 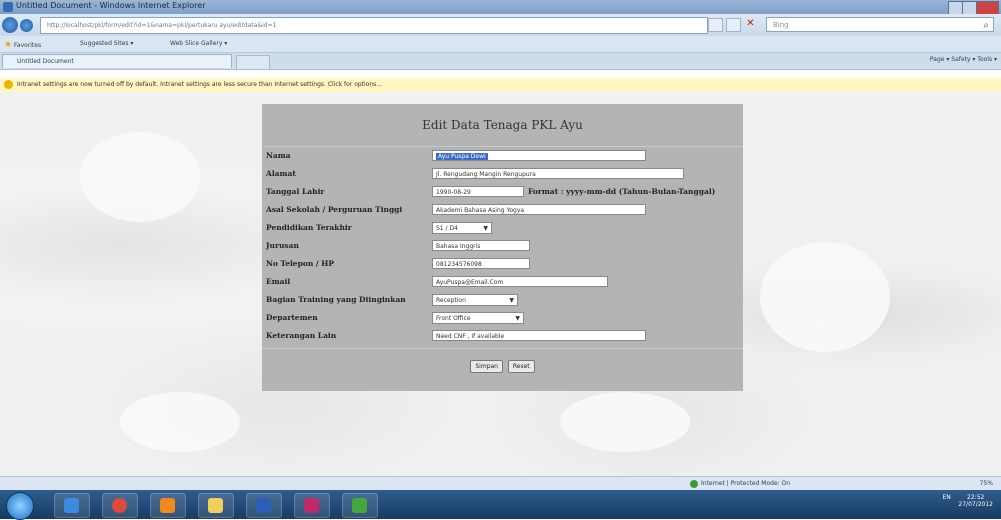 I want to click on save-button: Simpan, so click(x=486, y=366).